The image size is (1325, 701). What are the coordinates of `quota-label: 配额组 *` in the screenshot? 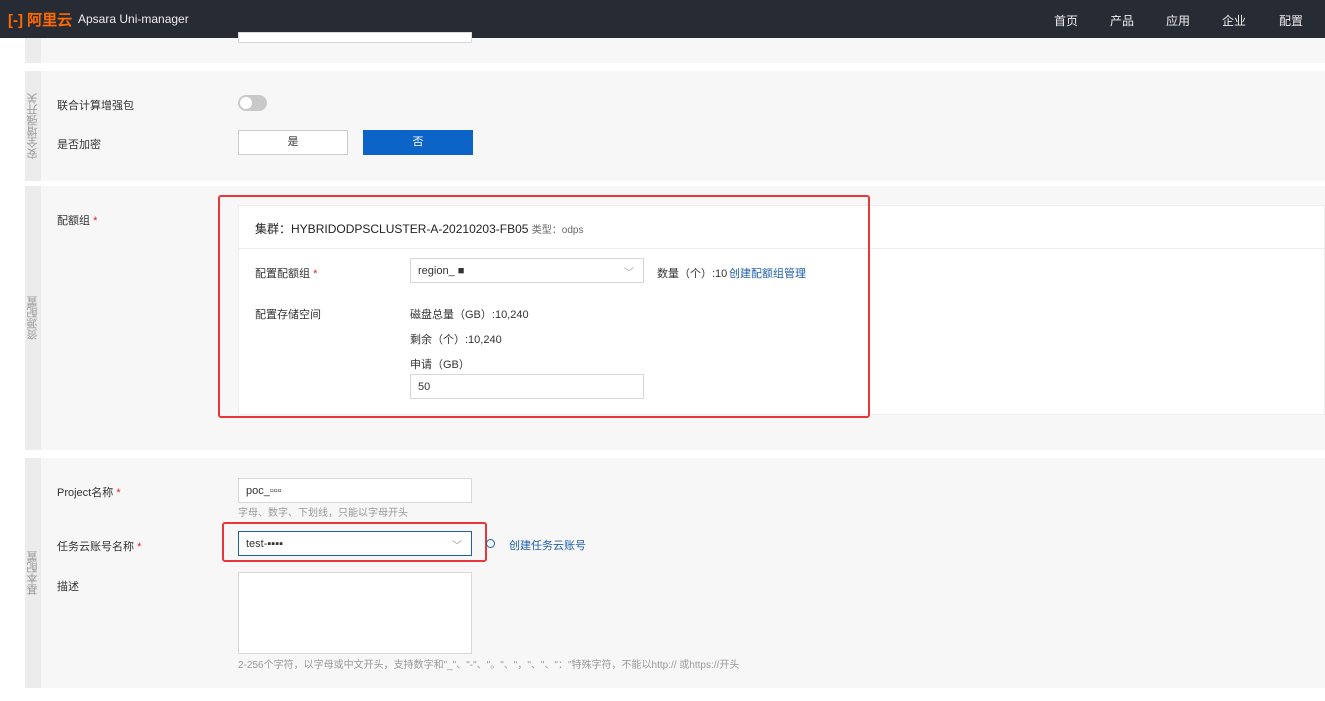 It's located at (77, 221).